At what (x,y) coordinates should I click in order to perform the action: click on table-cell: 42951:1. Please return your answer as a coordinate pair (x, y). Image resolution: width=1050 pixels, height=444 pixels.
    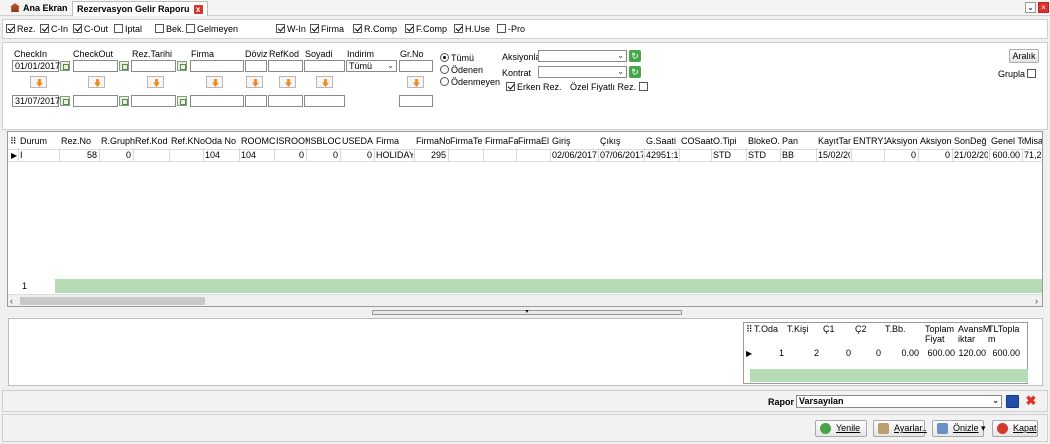
    Looking at the image, I should click on (661, 155).